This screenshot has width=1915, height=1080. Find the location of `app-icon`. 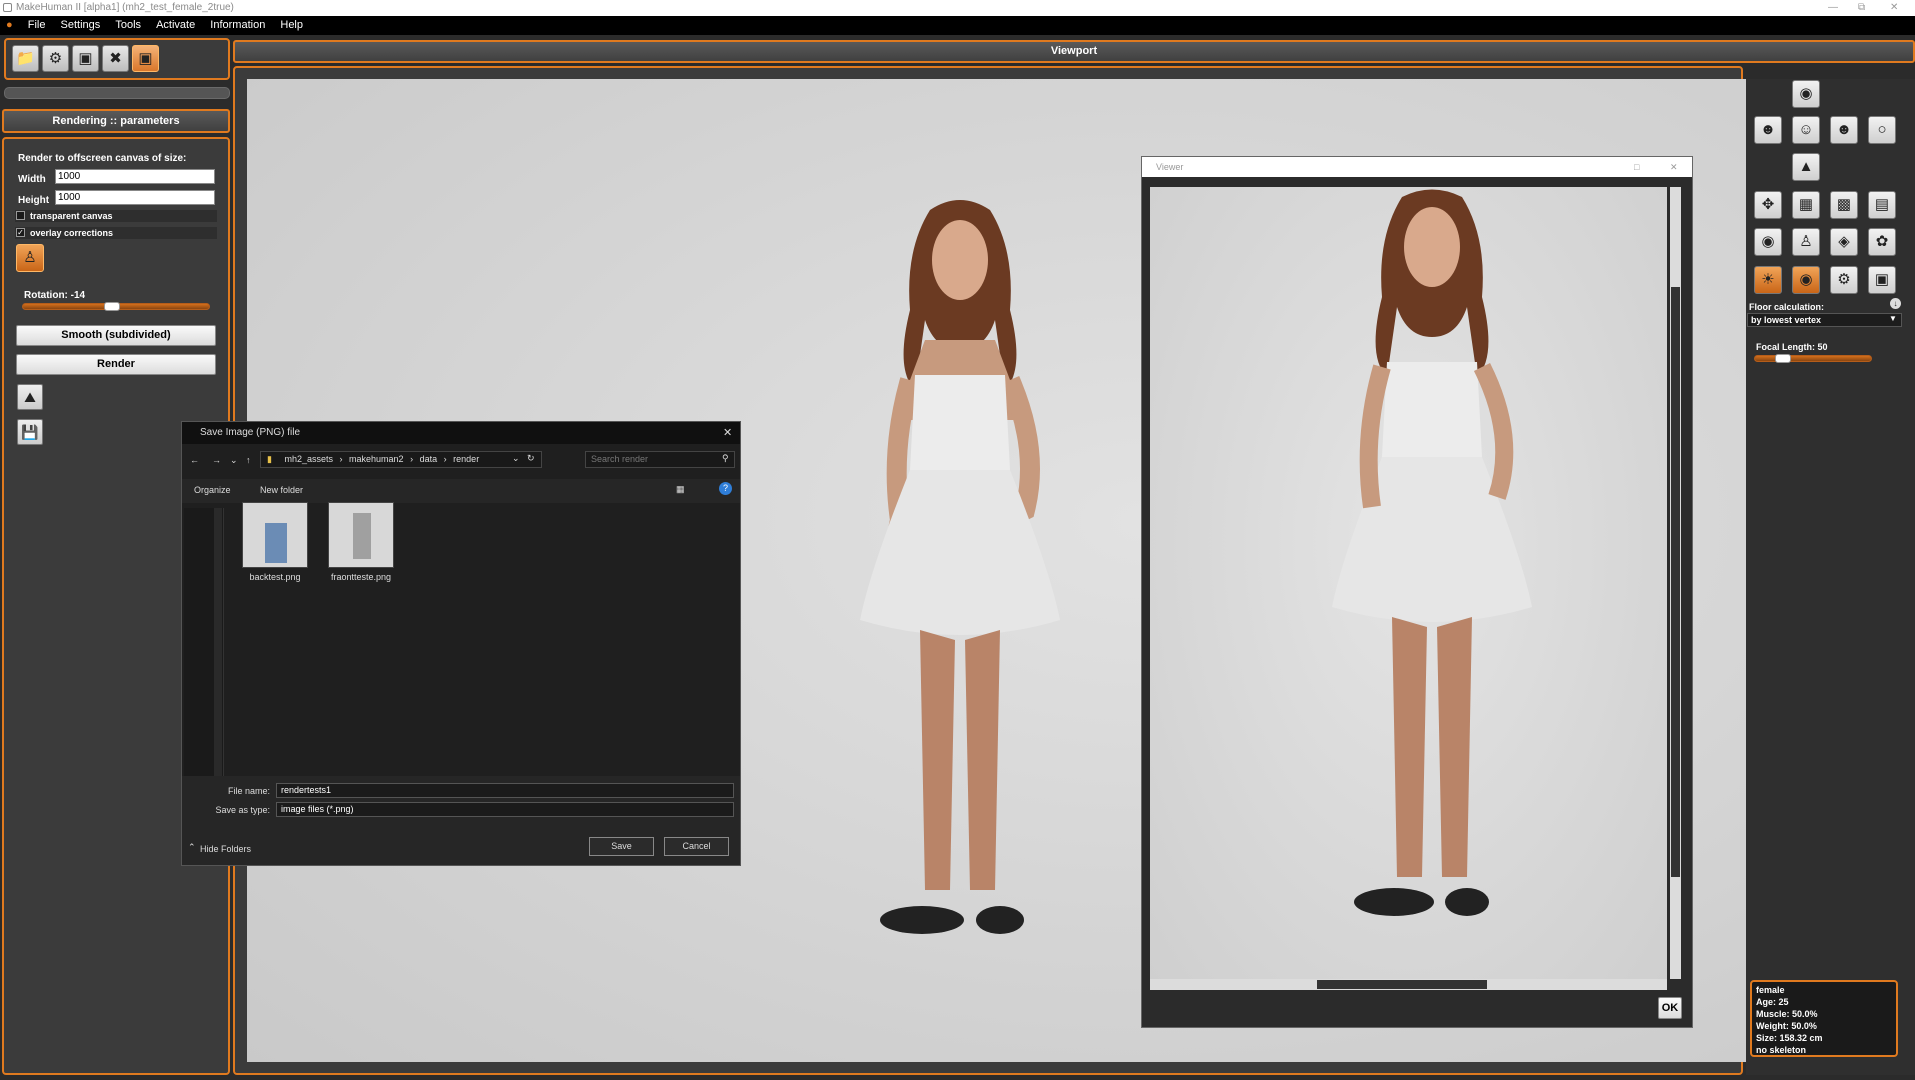

app-icon is located at coordinates (7, 7).